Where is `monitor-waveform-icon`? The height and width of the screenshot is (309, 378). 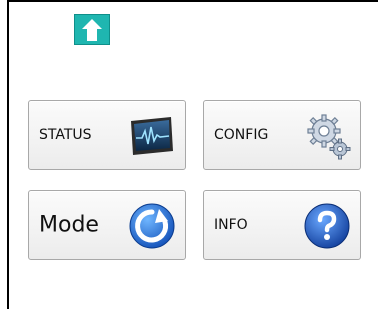
monitor-waveform-icon is located at coordinates (152, 136).